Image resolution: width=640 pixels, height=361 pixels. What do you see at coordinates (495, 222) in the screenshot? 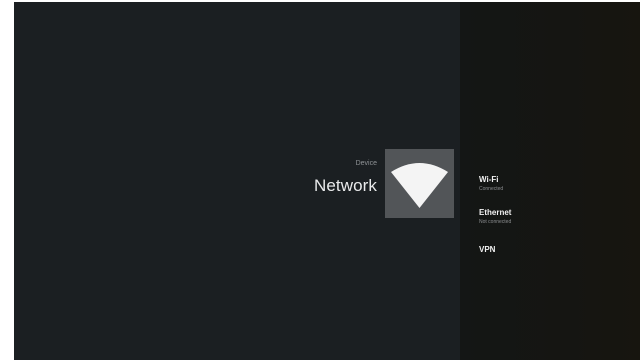
I see `menu-item-status: Not connected` at bounding box center [495, 222].